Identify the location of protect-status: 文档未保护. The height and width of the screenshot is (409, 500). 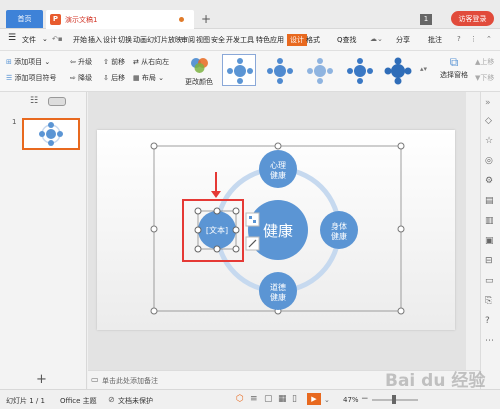
(135, 401).